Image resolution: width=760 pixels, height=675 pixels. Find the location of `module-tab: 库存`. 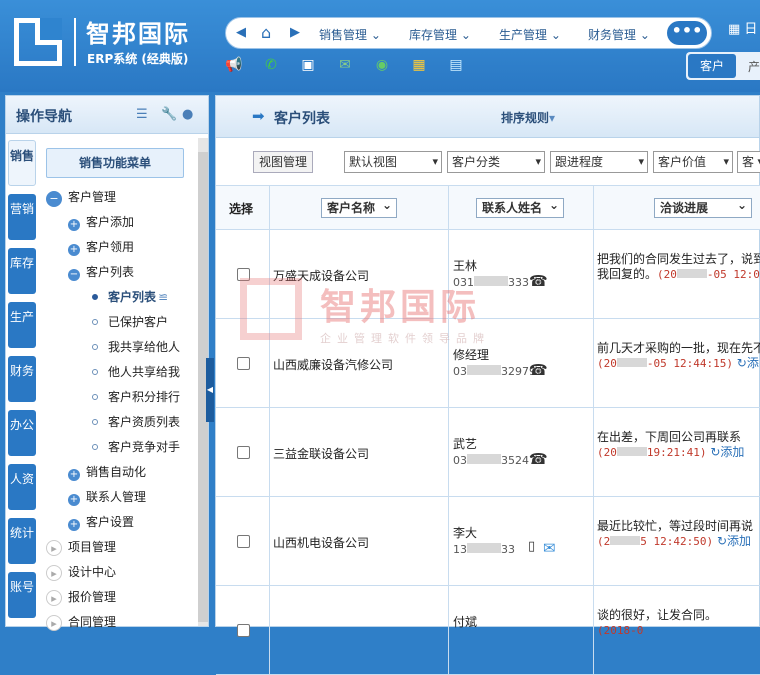

module-tab: 库存 is located at coordinates (22, 271).